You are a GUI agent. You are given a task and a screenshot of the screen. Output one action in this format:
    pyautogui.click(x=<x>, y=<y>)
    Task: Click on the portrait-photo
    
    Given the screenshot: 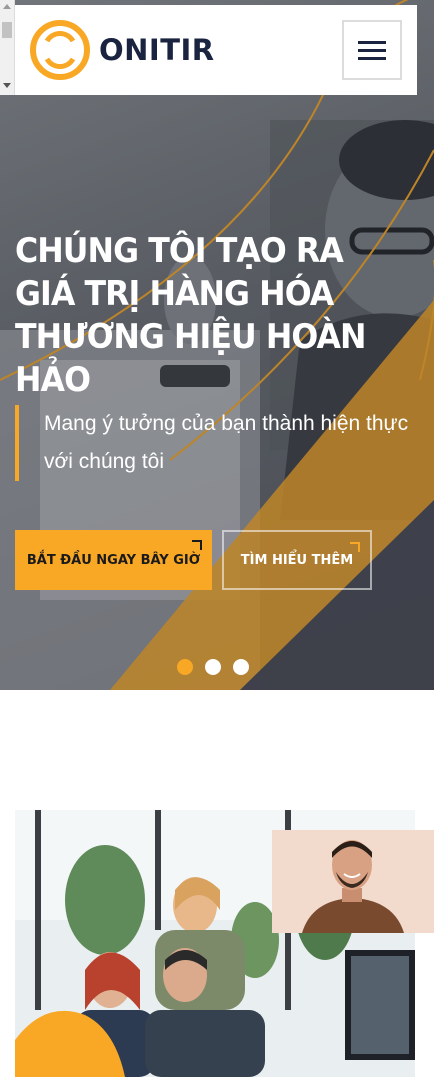 What is the action you would take?
    pyautogui.click(x=353, y=881)
    